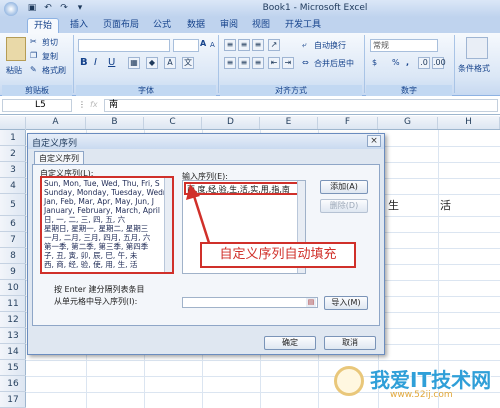  I want to click on list-item: Jan, Feb, Mar, Apr, May, Jun, J, so click(99, 201).